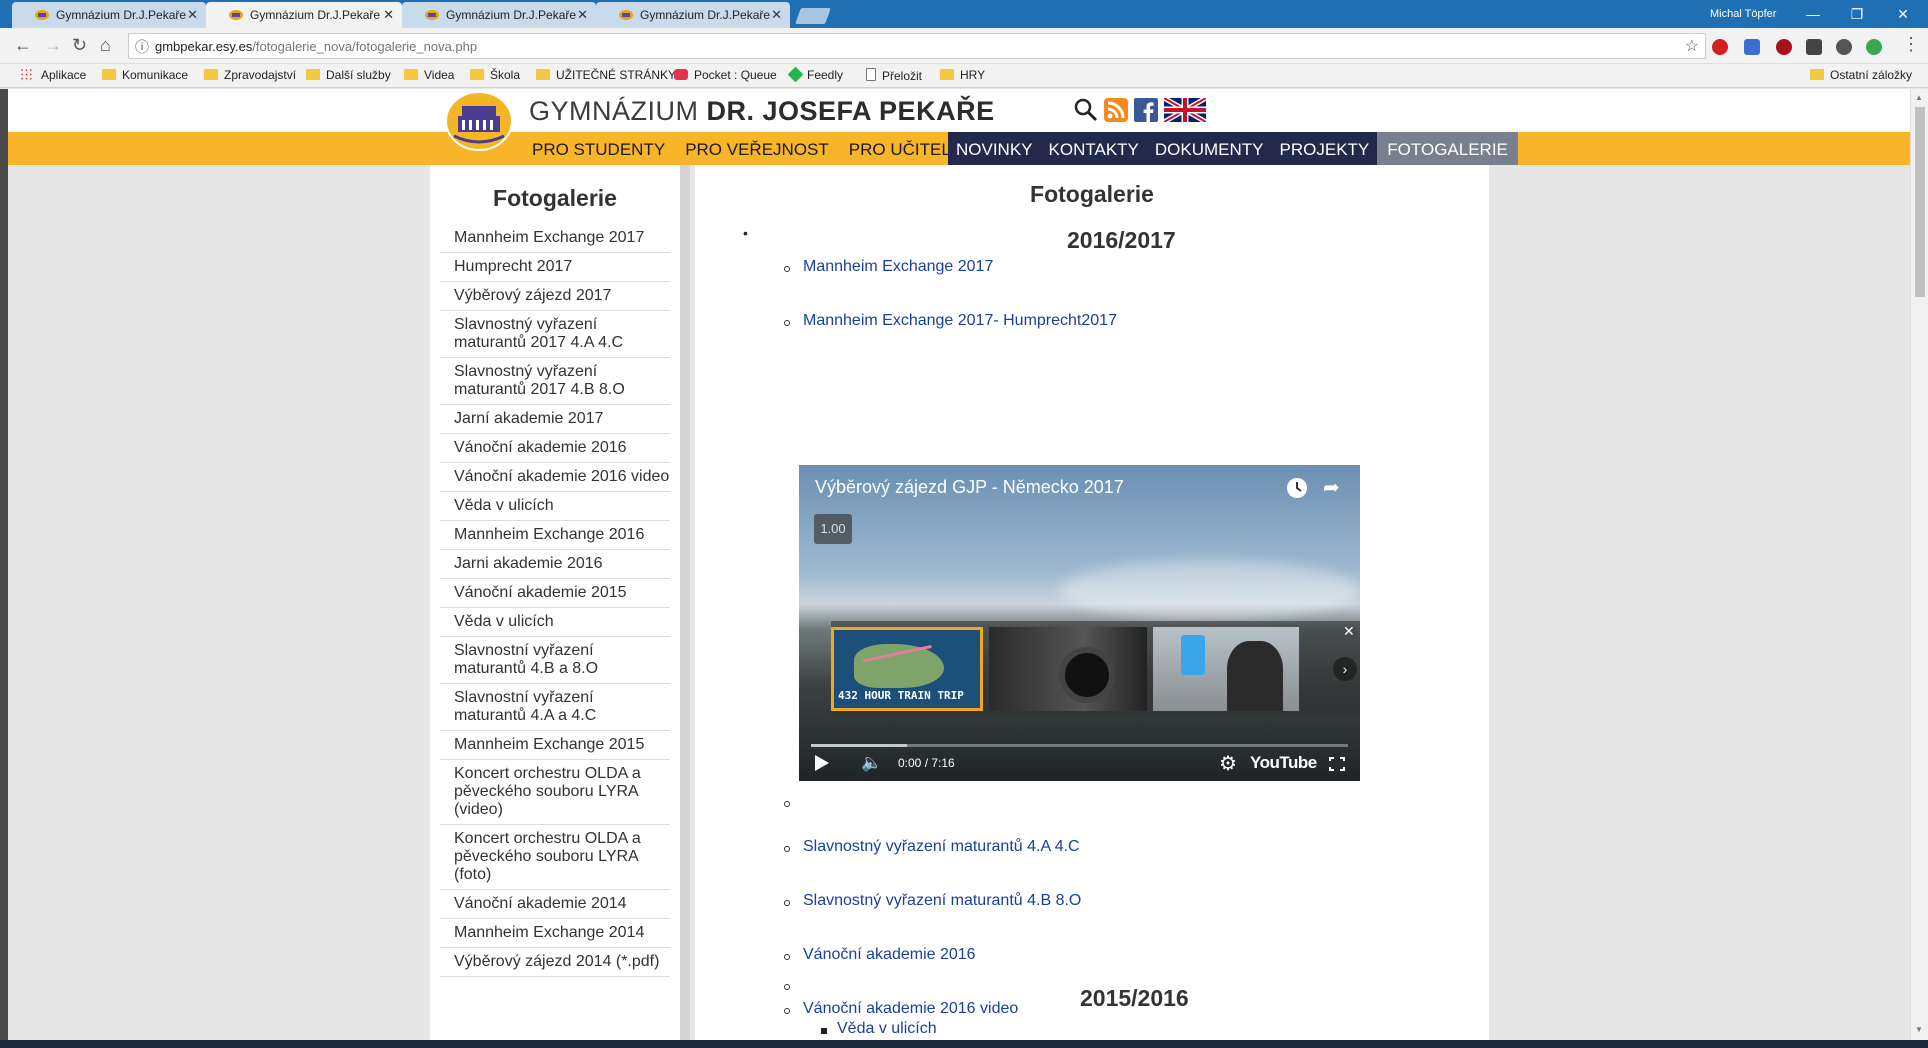 The image size is (1928, 1048). What do you see at coordinates (429, 75) in the screenshot?
I see `bookmark-folder: Videa` at bounding box center [429, 75].